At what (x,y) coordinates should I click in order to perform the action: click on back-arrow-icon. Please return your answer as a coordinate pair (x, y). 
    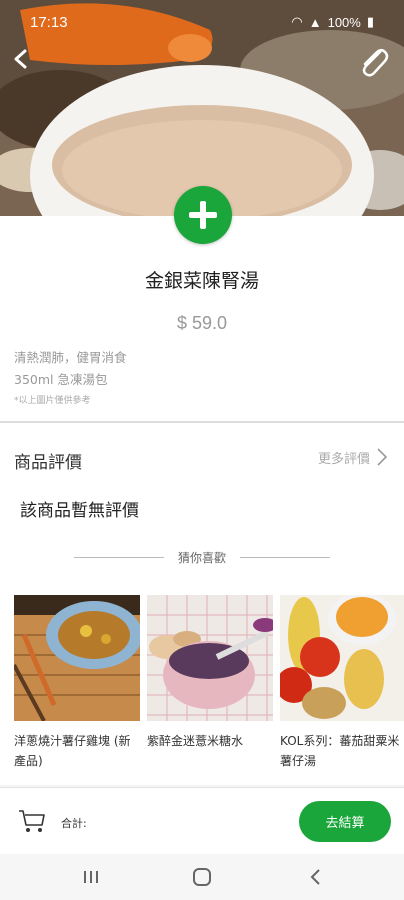
    Looking at the image, I should click on (20, 59).